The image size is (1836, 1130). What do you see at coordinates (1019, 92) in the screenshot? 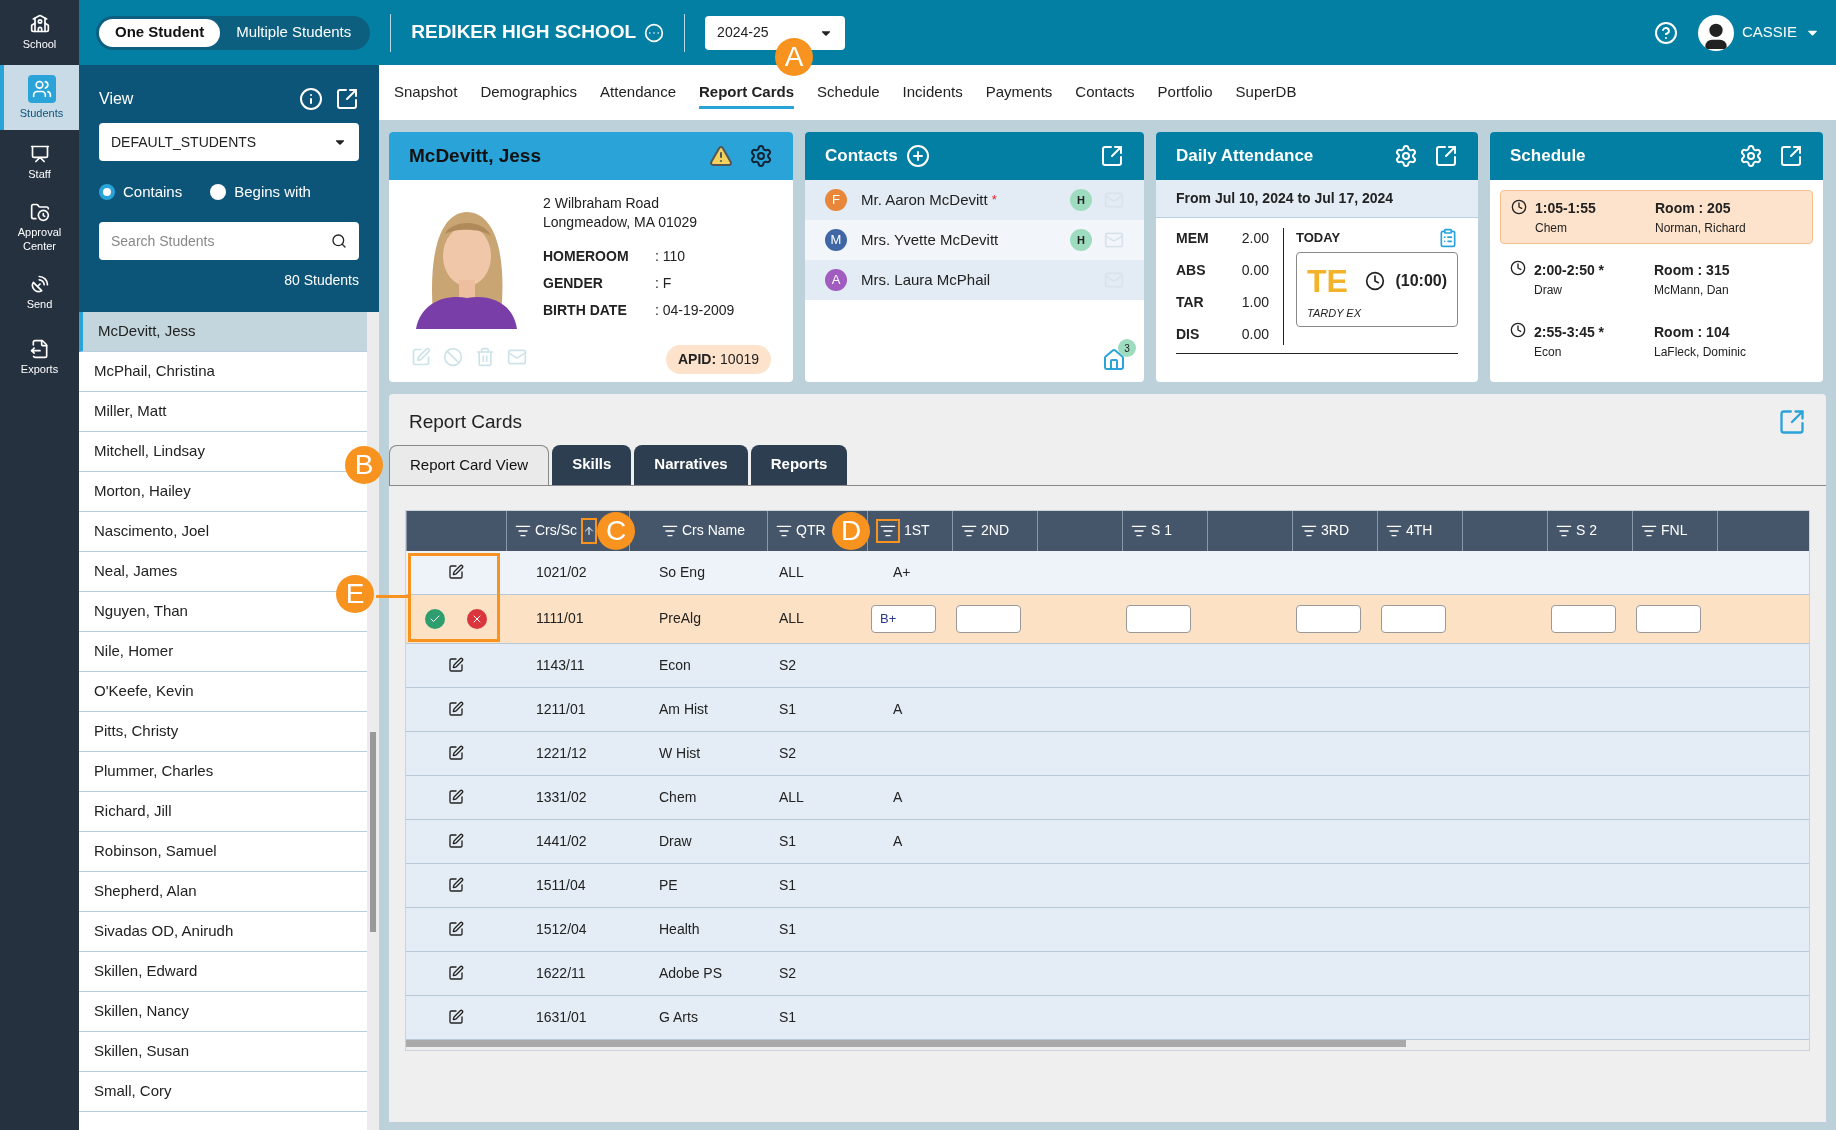
I see `section-tab: Payments` at bounding box center [1019, 92].